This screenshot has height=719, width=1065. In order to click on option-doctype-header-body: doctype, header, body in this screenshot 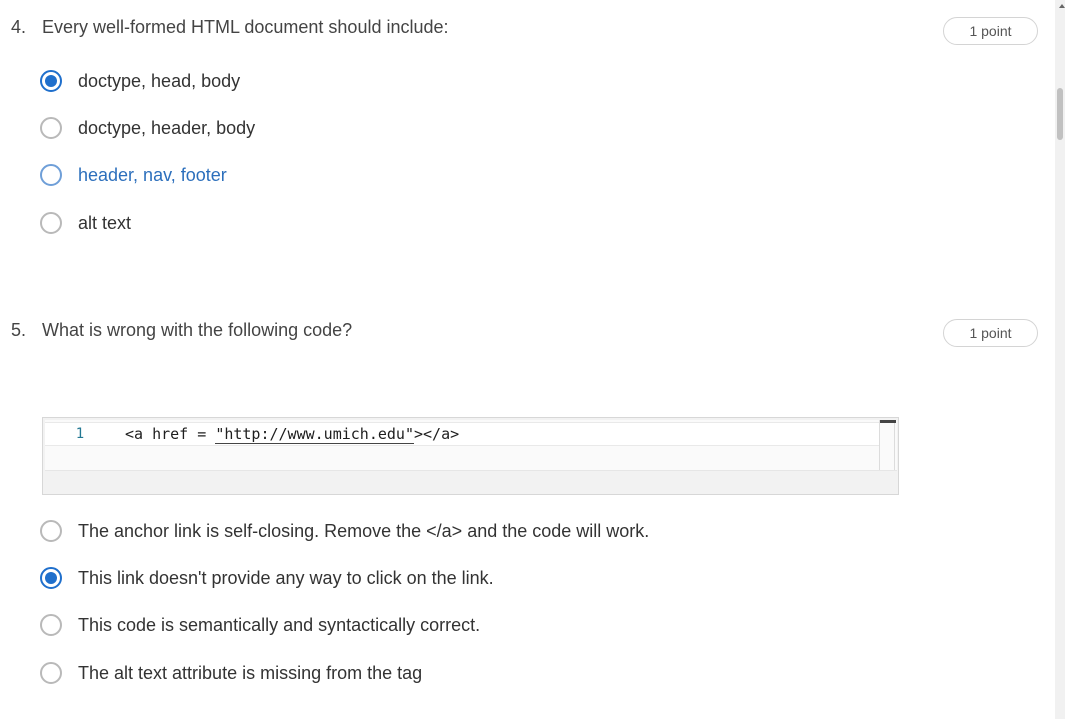, I will do `click(147, 128)`.